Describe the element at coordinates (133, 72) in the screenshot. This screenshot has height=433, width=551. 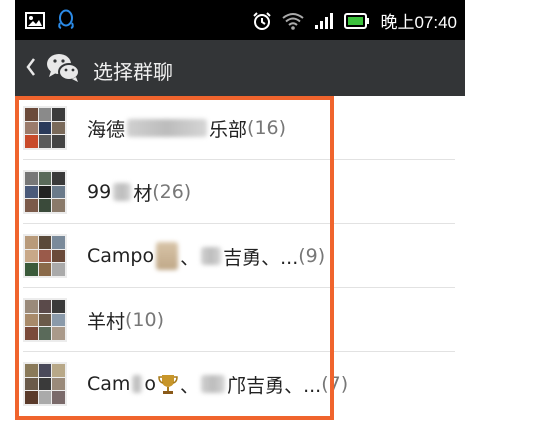
I see `page-title: 选择群聊` at that location.